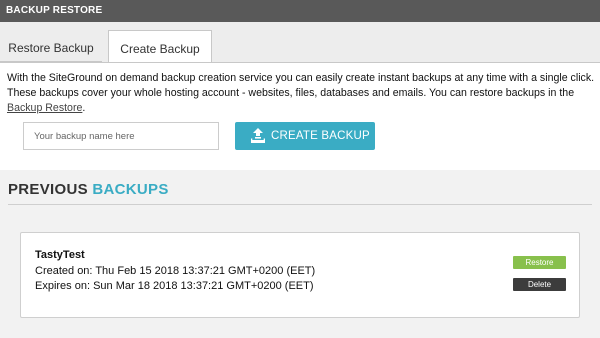 The height and width of the screenshot is (338, 600). What do you see at coordinates (300, 204) in the screenshot?
I see `section-divider` at bounding box center [300, 204].